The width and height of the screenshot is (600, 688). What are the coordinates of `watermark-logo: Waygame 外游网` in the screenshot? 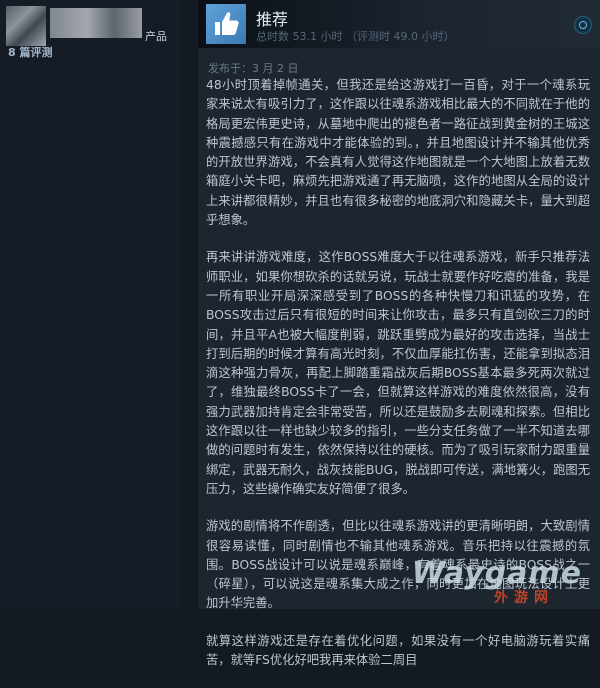 It's located at (503, 577).